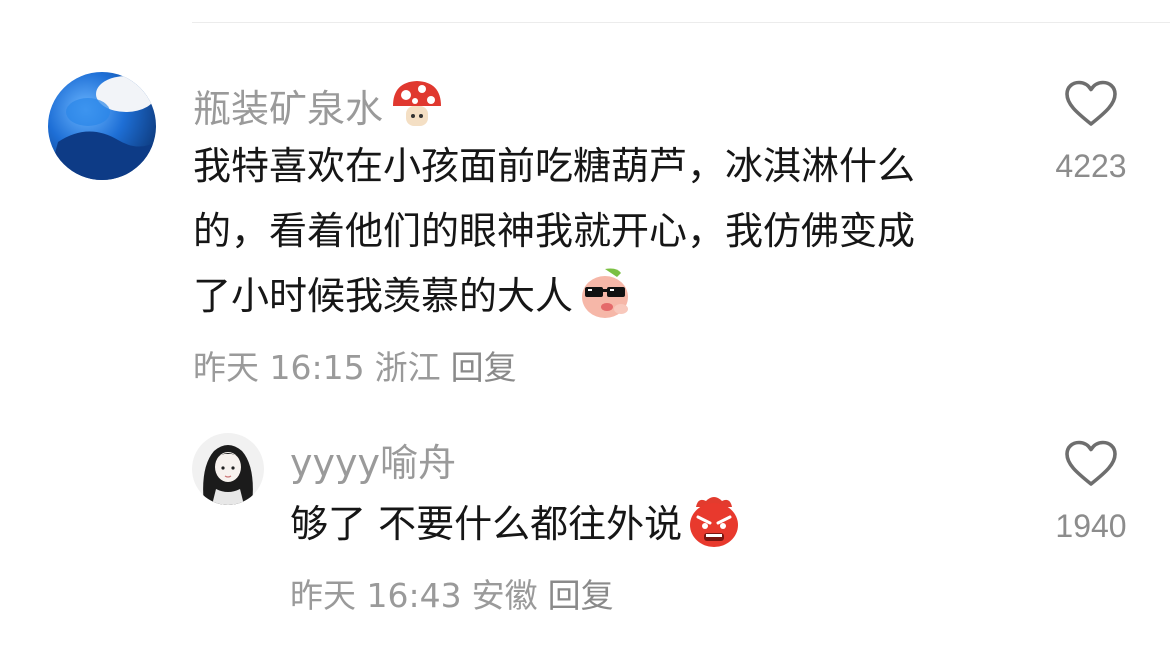 This screenshot has width=1170, height=656. I want to click on angry-face-emoji, so click(714, 531).